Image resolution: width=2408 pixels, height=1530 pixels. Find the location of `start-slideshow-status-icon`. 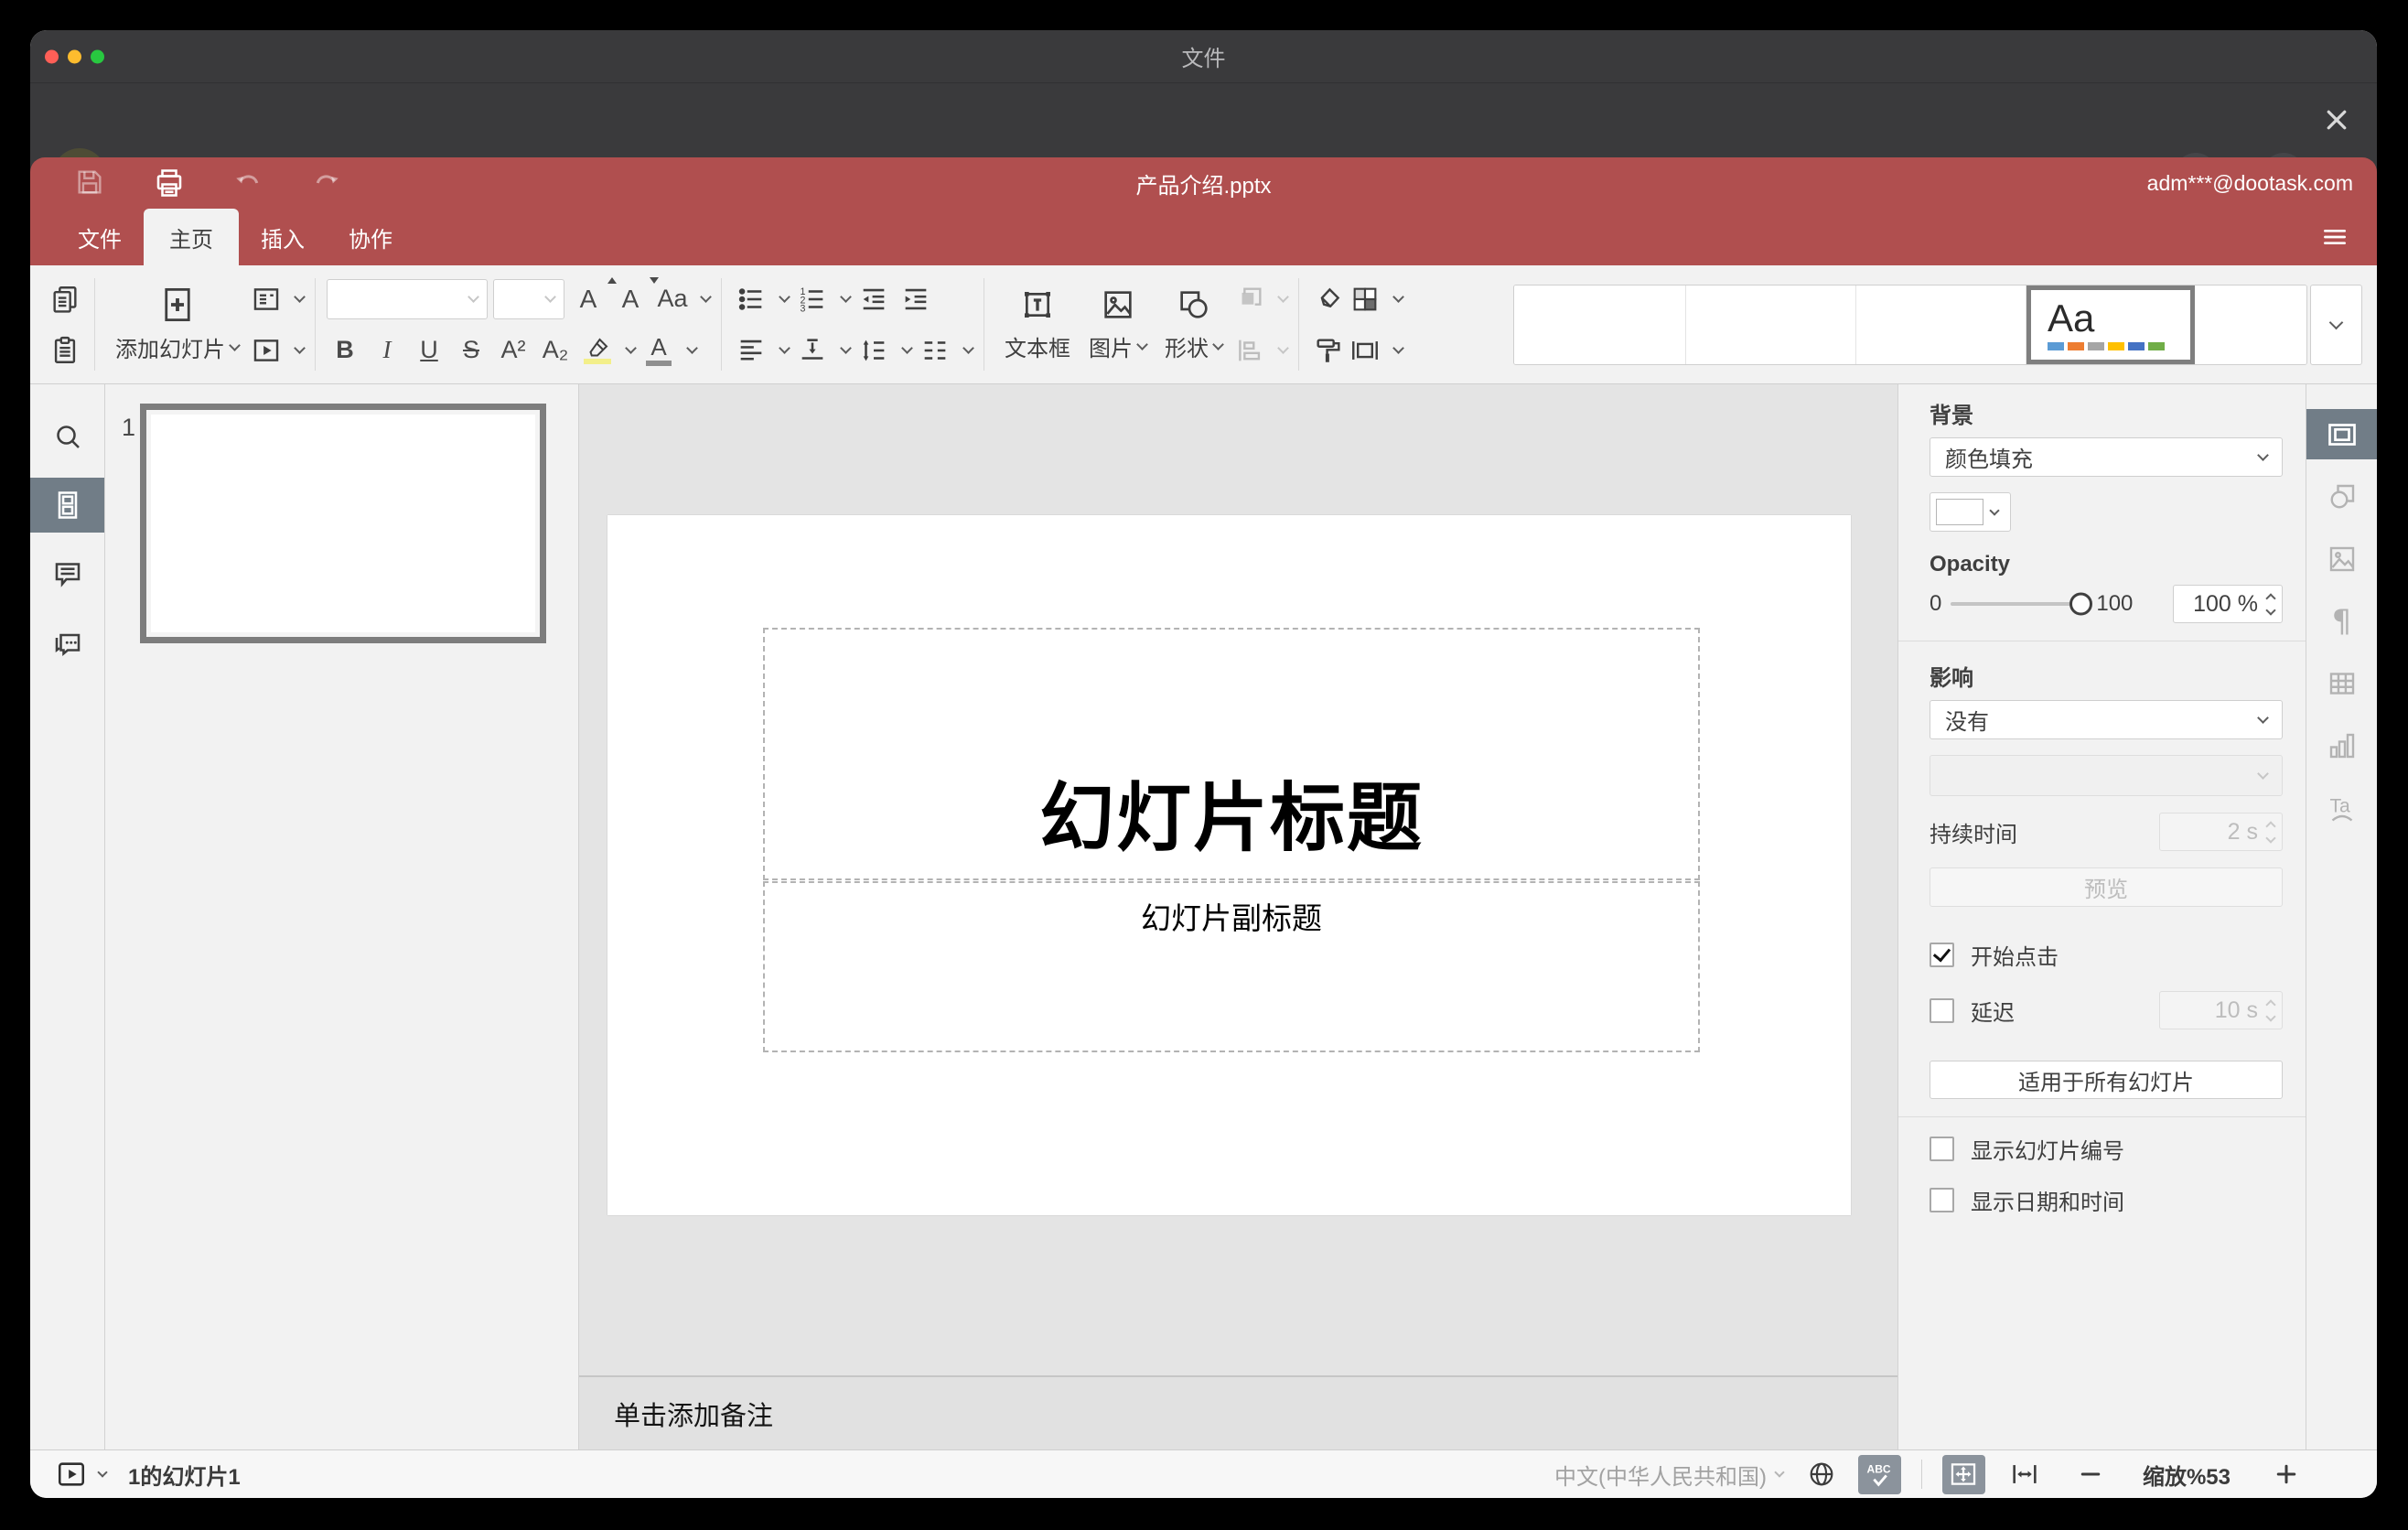

start-slideshow-status-icon is located at coordinates (71, 1474).